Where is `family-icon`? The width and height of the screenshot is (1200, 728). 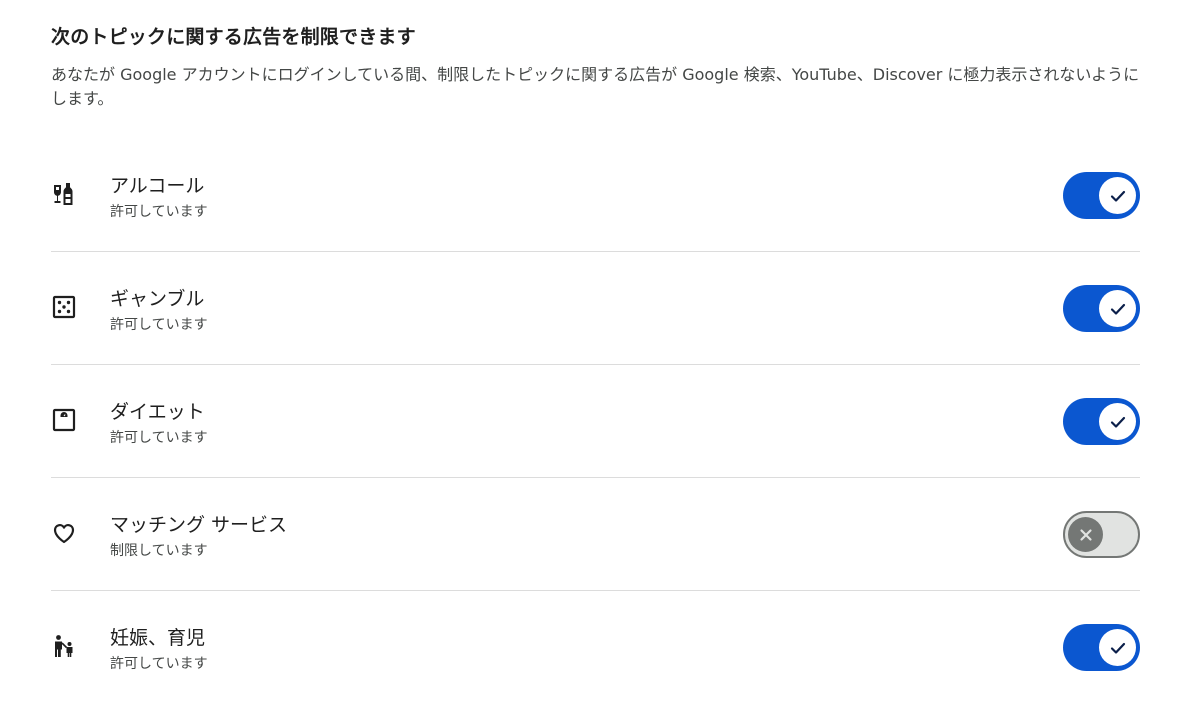
family-icon is located at coordinates (64, 646).